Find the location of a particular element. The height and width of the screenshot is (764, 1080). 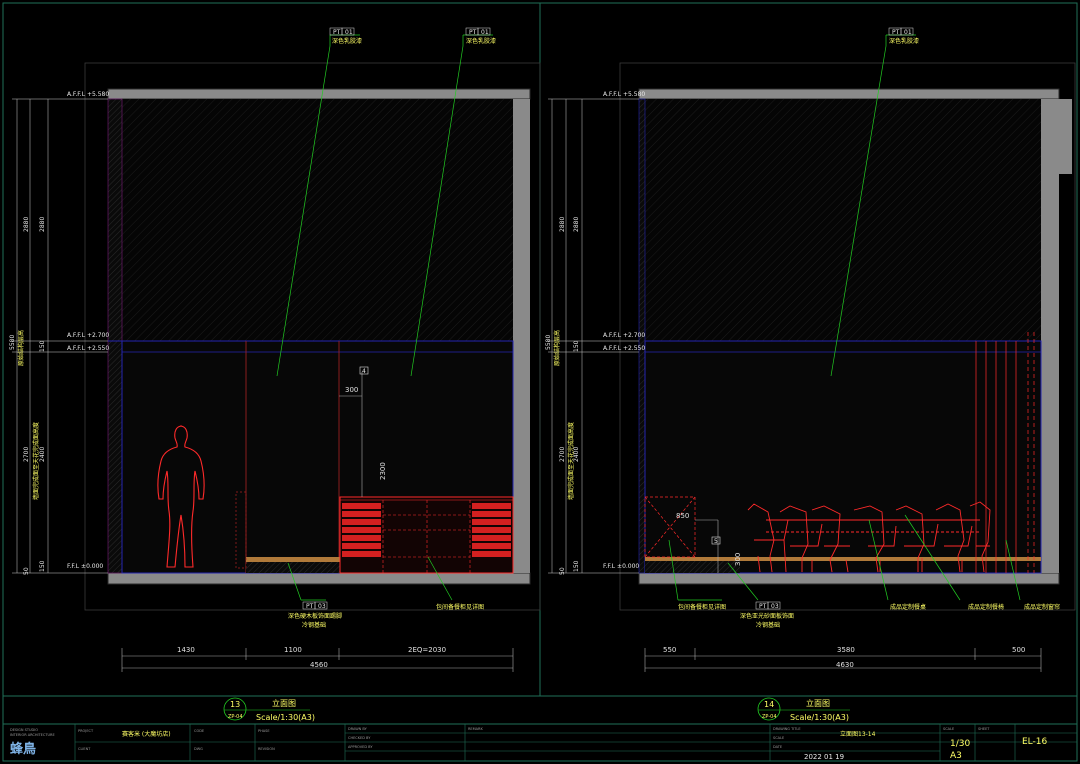

svg-text: DRAWN BY is located at coordinates (358, 729).